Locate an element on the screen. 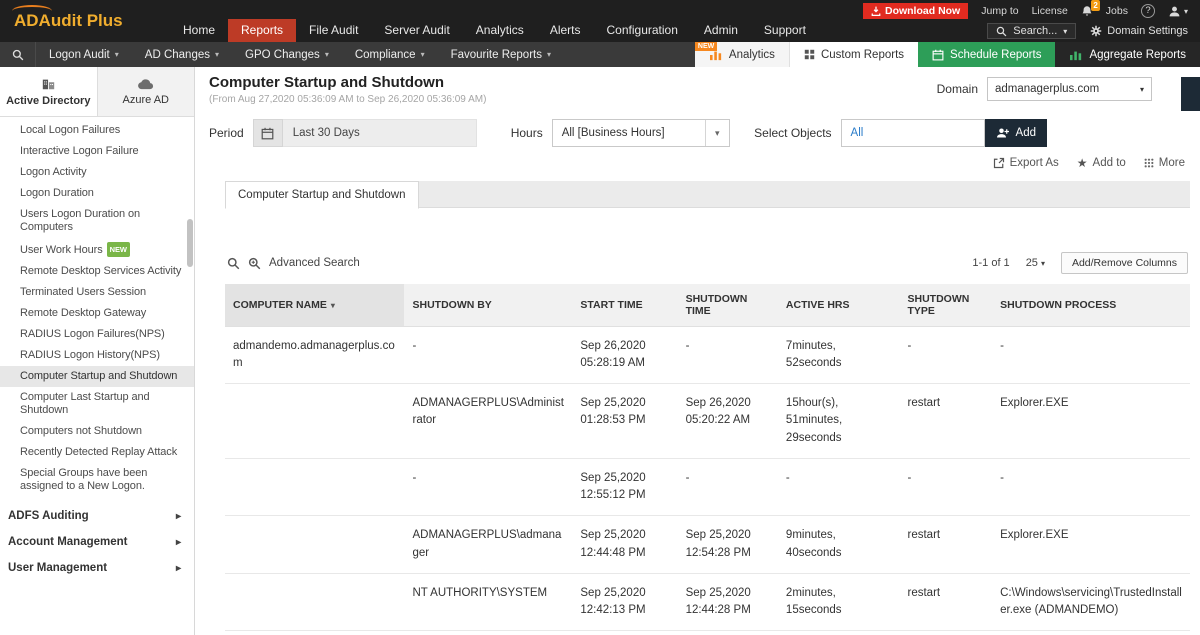 The height and width of the screenshot is (635, 1200). nav-home: Home is located at coordinates (199, 30).